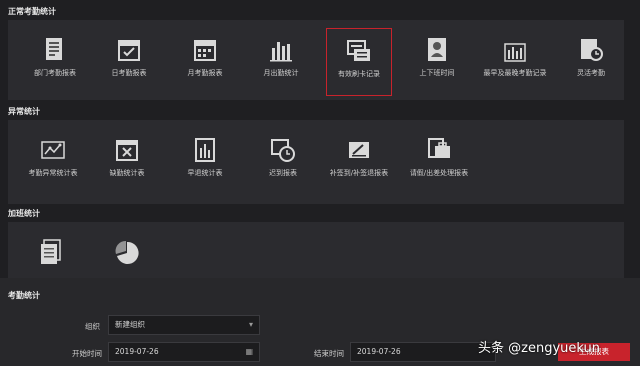 The image size is (640, 366). I want to click on tile-label: 月出勤统计, so click(281, 73).